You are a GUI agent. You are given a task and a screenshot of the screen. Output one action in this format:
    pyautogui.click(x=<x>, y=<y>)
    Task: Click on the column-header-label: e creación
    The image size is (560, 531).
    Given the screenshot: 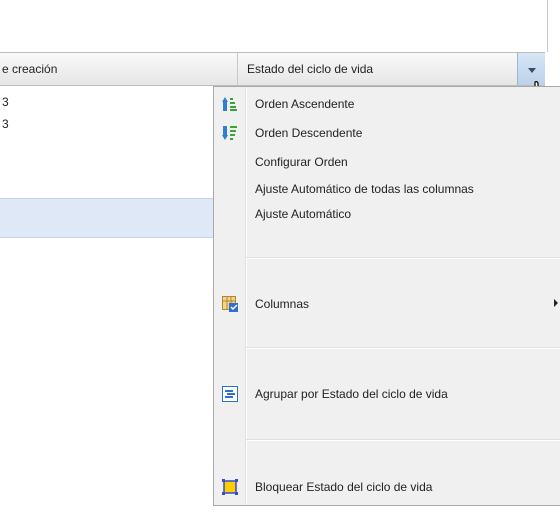 What is the action you would take?
    pyautogui.click(x=30, y=69)
    